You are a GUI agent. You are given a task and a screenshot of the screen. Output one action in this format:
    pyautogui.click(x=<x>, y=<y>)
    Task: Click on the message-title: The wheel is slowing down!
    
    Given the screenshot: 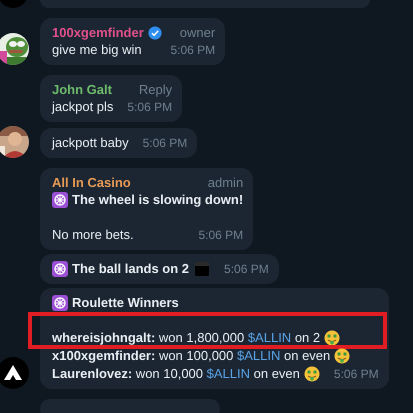 What is the action you would take?
    pyautogui.click(x=158, y=200)
    